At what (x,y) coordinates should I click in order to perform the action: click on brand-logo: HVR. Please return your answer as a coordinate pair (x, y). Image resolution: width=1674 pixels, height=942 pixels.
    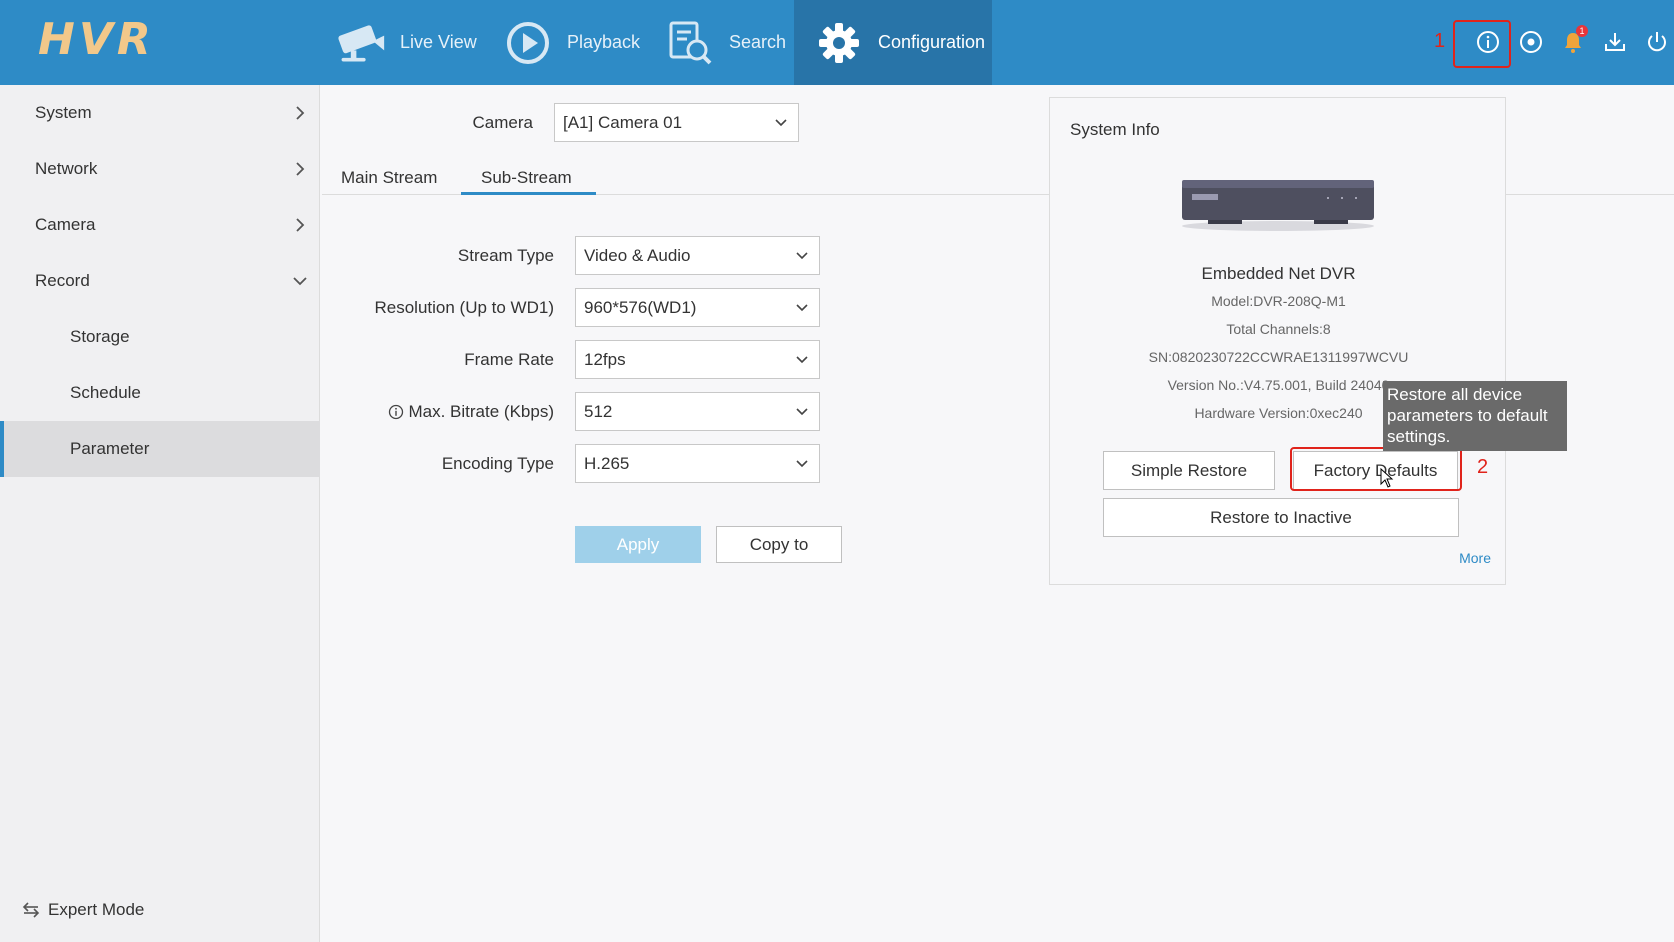
    Looking at the image, I should click on (96, 39).